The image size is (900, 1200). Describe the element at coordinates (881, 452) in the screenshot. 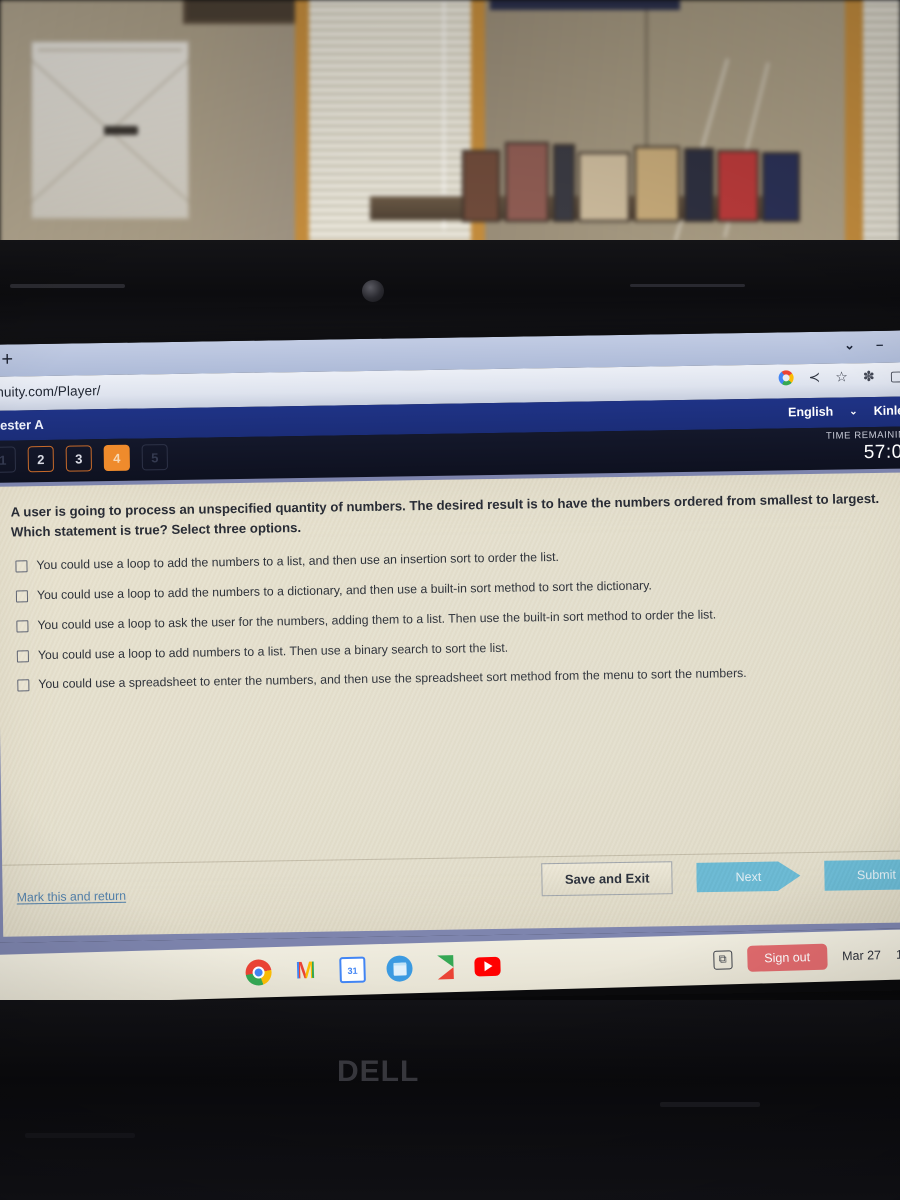

I see `timer-value: 57:01` at that location.